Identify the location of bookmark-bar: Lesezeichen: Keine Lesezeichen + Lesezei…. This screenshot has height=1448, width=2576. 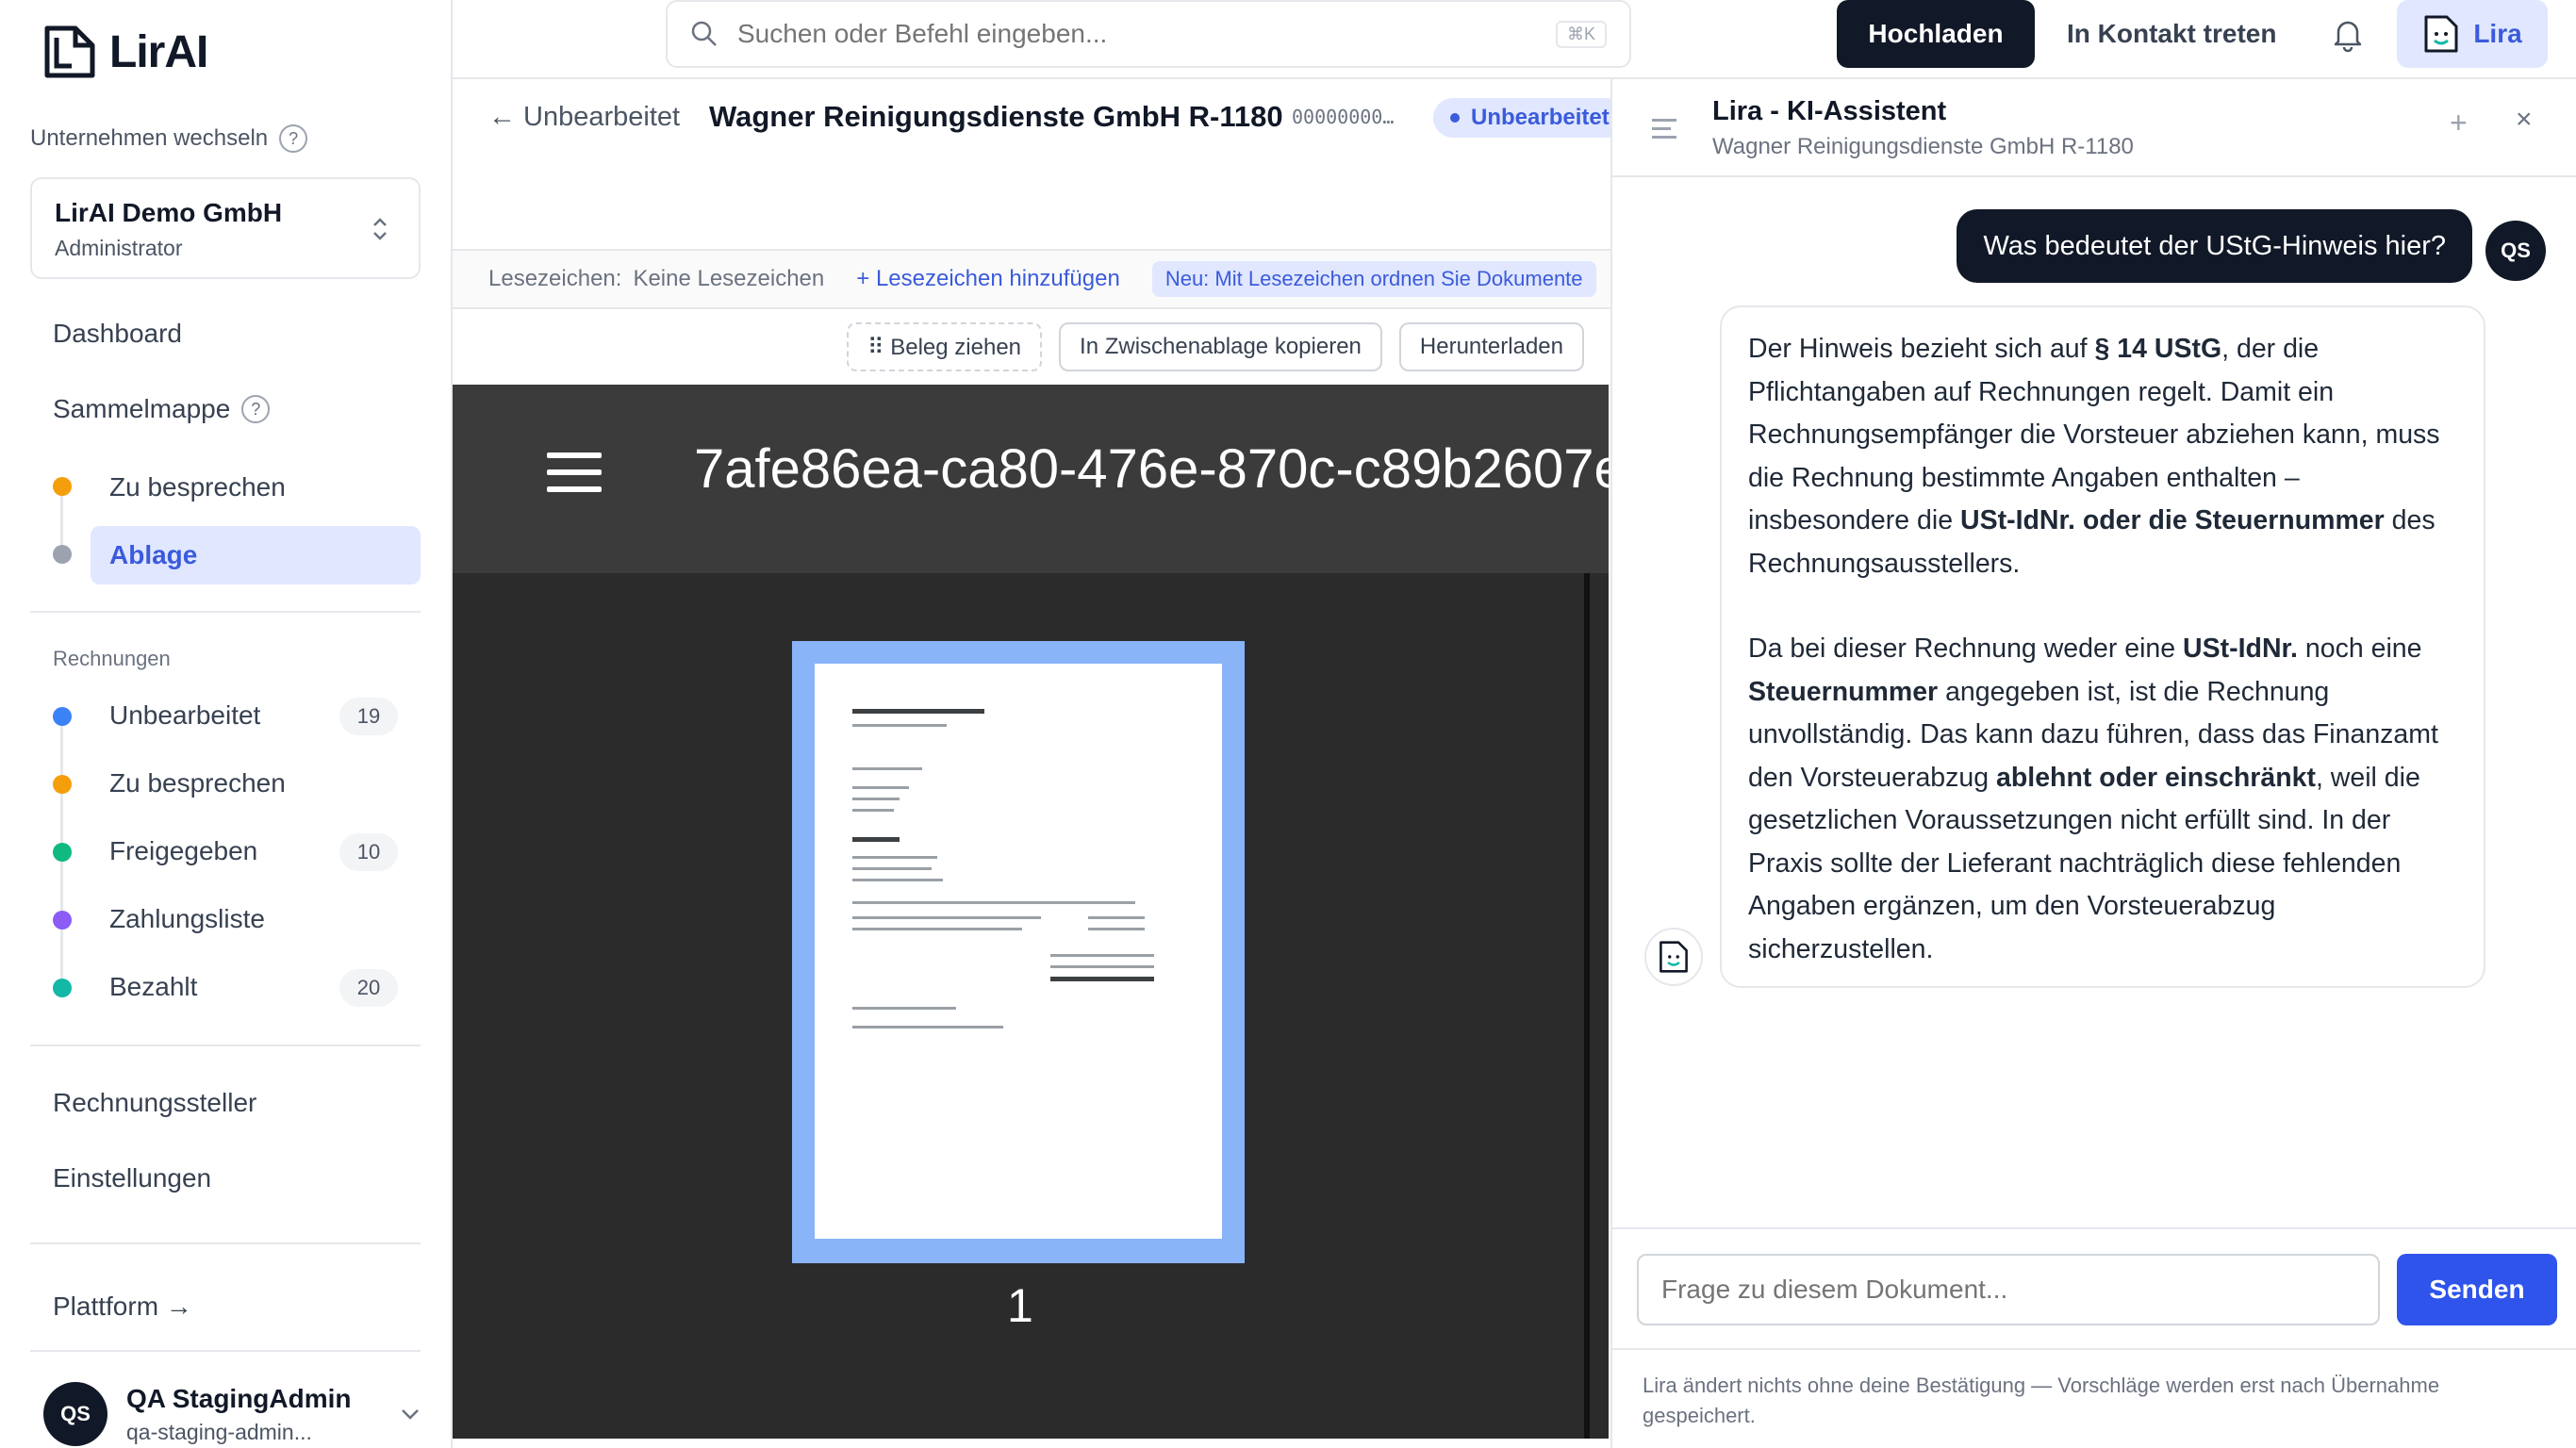
(1031, 279).